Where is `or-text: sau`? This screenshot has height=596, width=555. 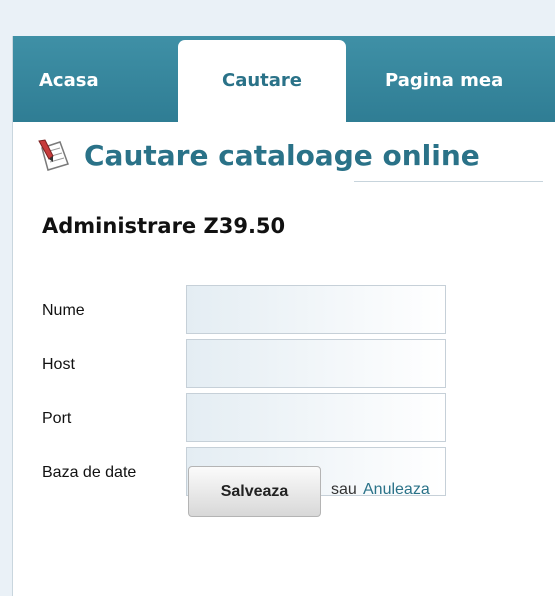 or-text: sau is located at coordinates (344, 489).